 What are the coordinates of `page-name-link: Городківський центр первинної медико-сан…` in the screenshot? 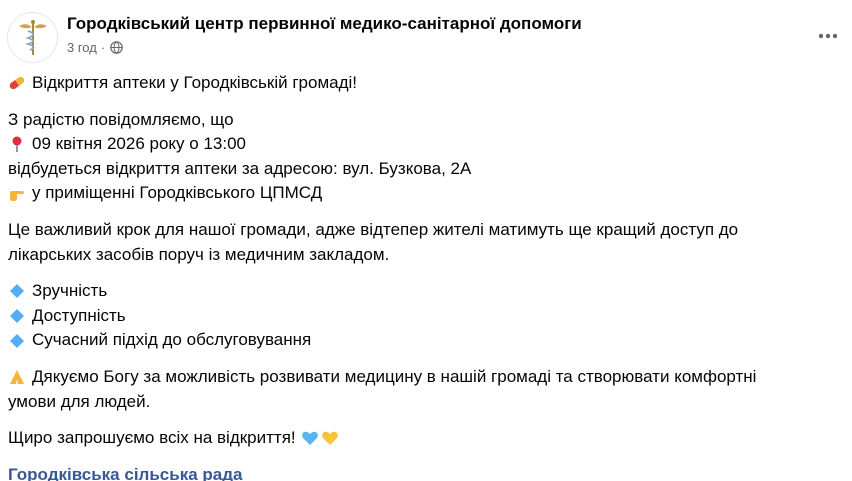 It's located at (324, 24).